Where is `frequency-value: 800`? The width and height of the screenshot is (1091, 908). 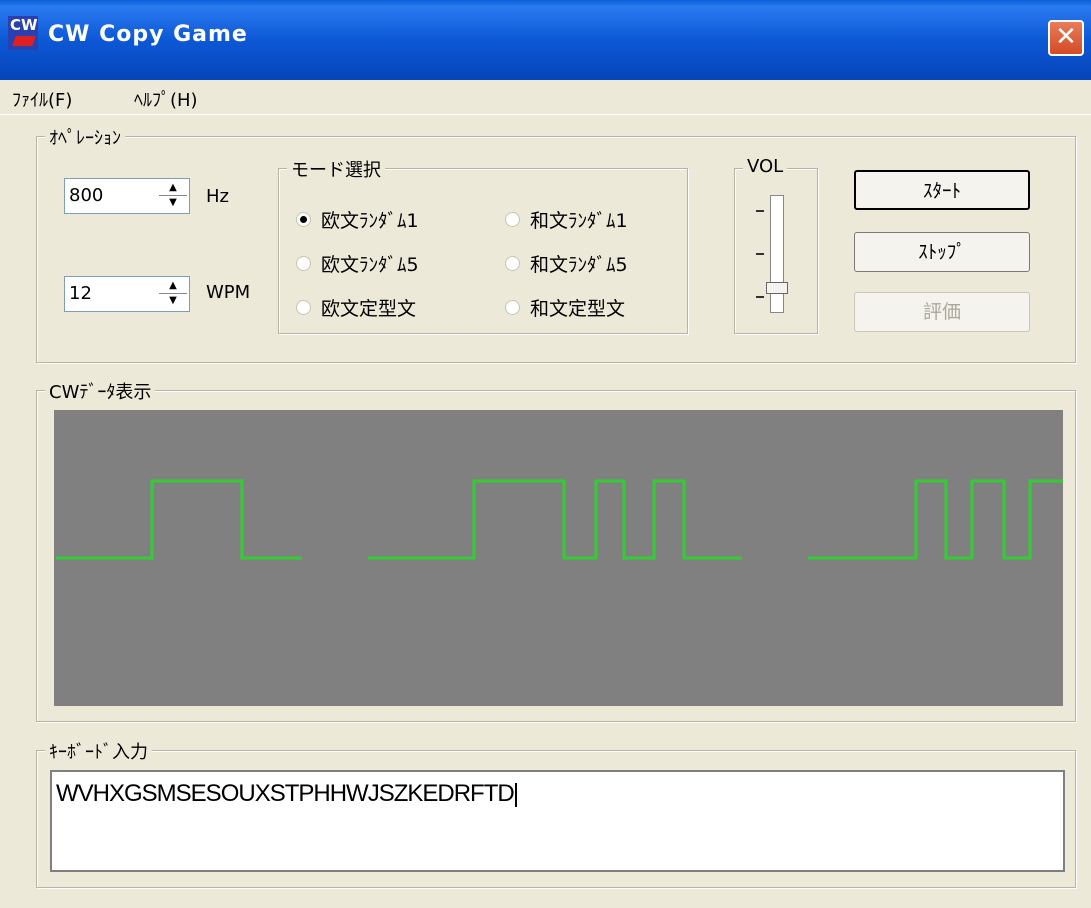
frequency-value: 800 is located at coordinates (86, 195).